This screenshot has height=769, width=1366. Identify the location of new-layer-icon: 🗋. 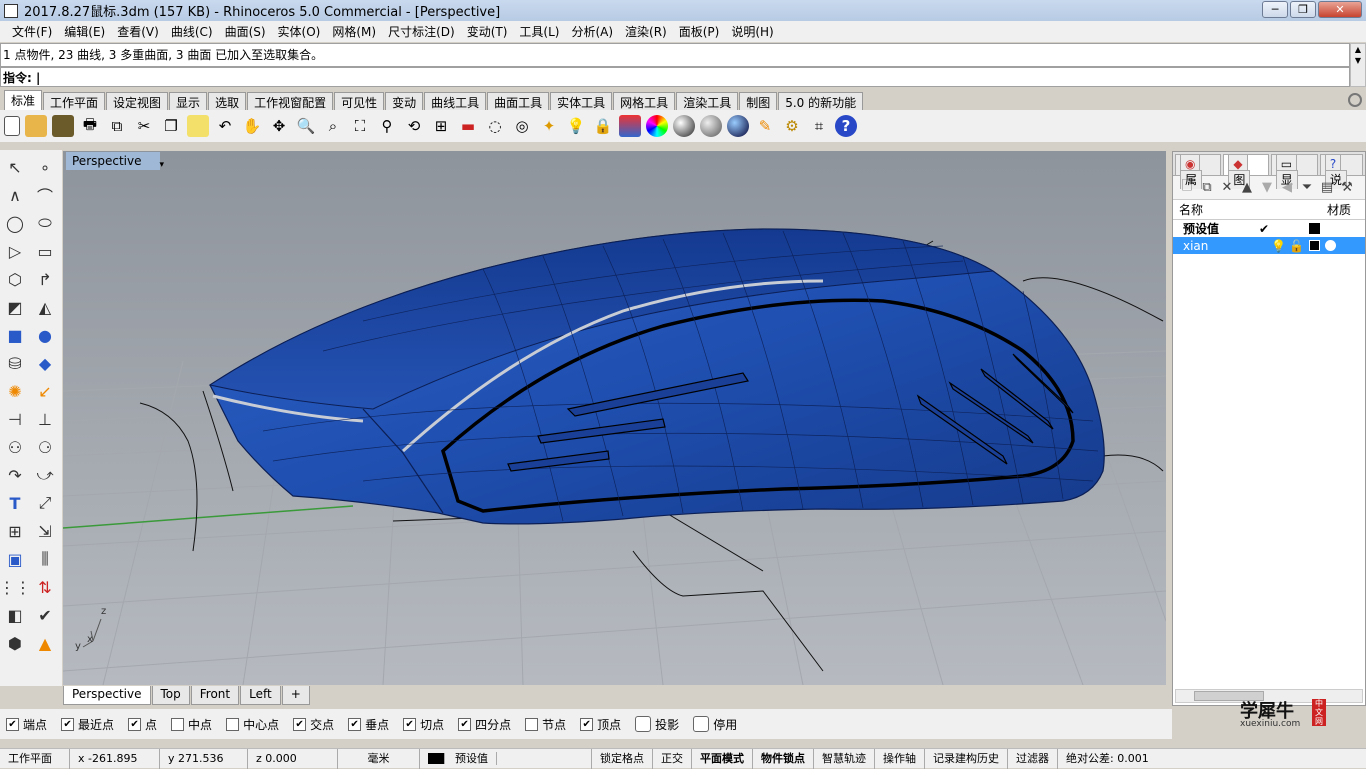
(1187, 188).